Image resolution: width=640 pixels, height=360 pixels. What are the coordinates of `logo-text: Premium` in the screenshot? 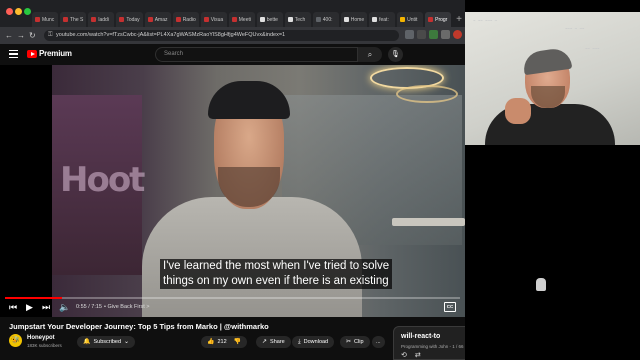 It's located at (55, 53).